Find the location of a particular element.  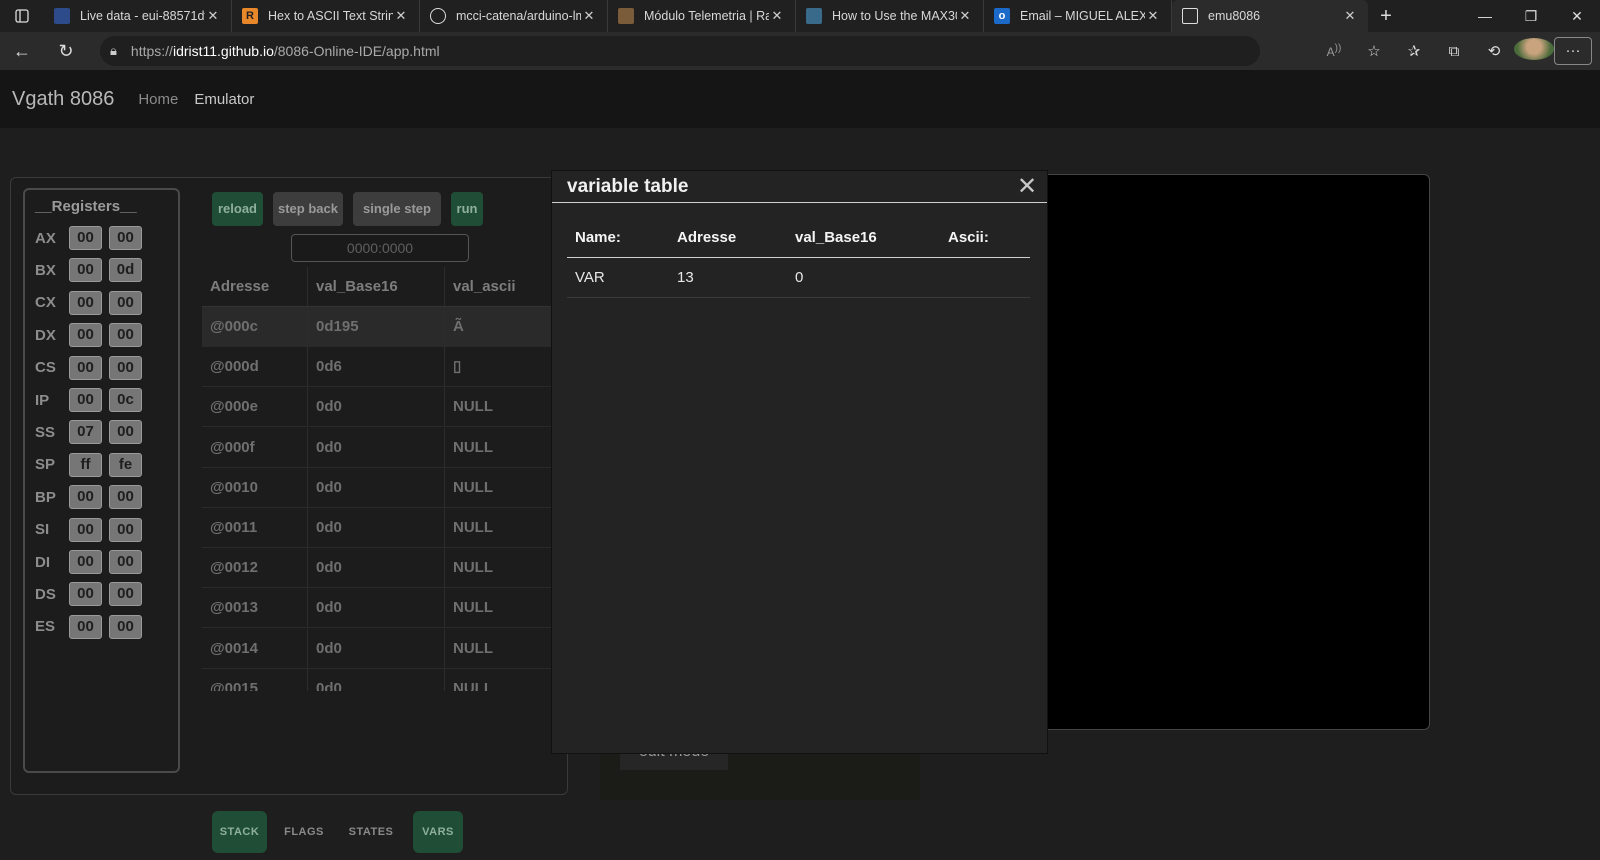

table-cell: @0012 is located at coordinates (255, 568).